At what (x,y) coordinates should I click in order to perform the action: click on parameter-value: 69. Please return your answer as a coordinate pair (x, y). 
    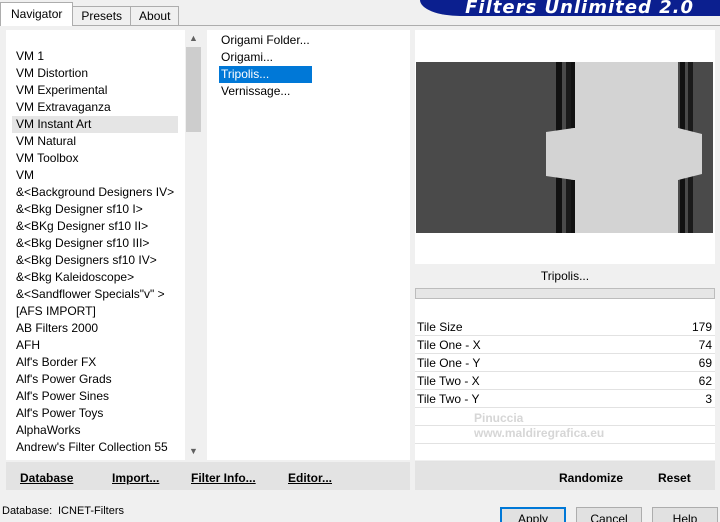
    Looking at the image, I should click on (705, 362).